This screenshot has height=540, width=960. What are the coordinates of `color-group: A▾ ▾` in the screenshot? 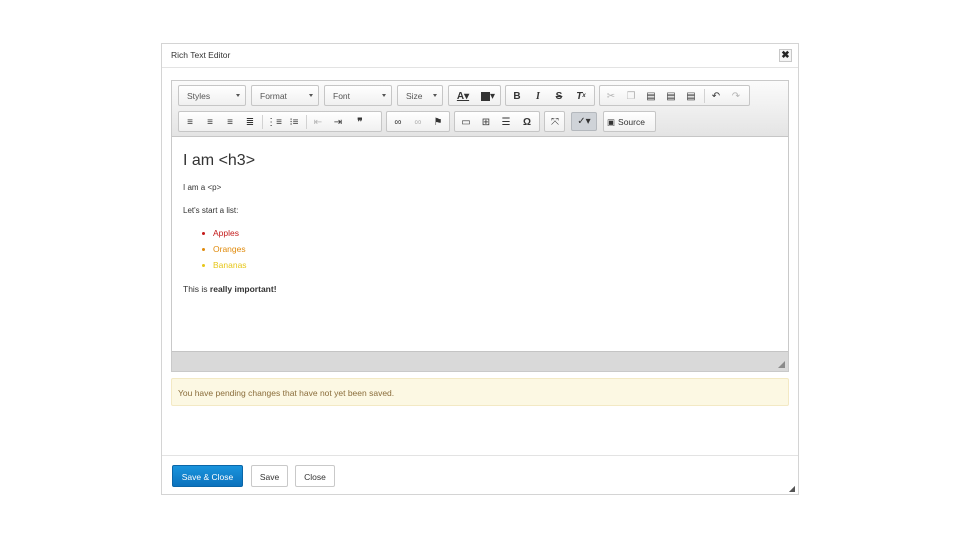 It's located at (474, 95).